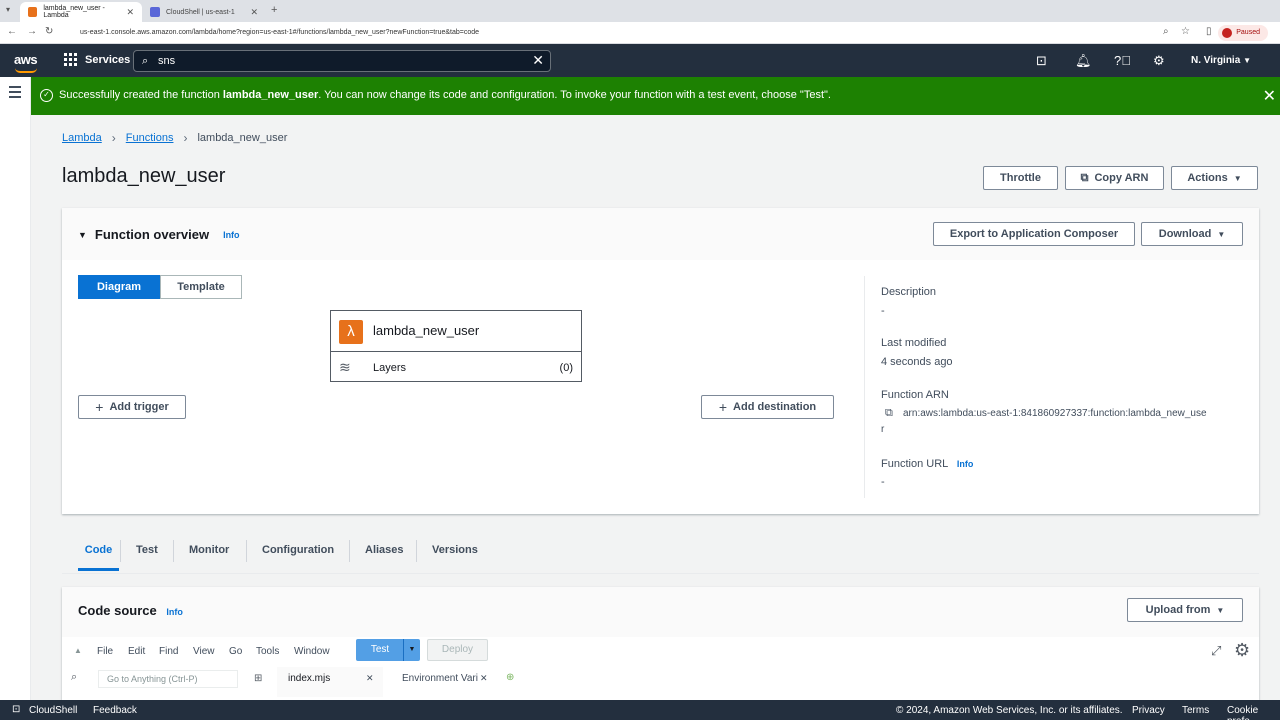 The height and width of the screenshot is (720, 1280). What do you see at coordinates (136, 651) in the screenshot?
I see `menu-edit: Edit` at bounding box center [136, 651].